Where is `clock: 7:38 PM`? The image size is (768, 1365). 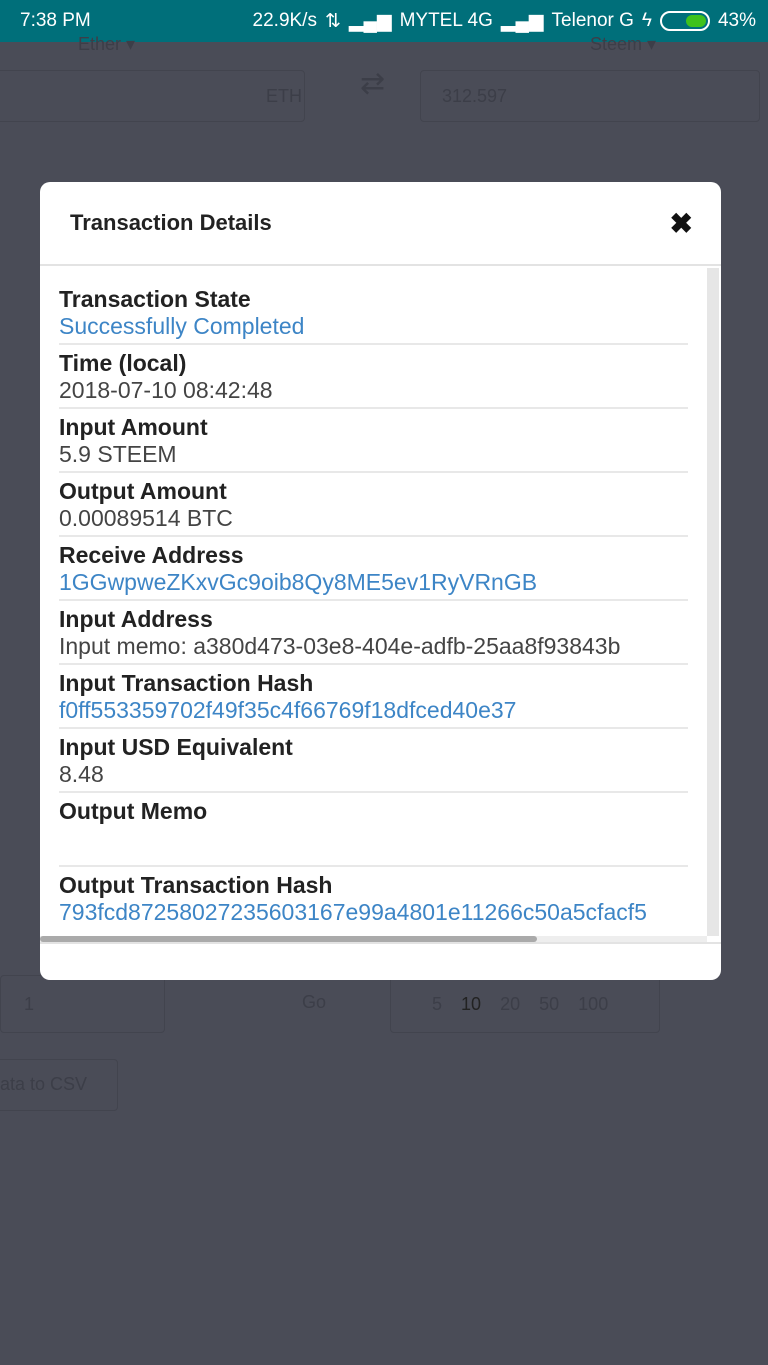 clock: 7:38 PM is located at coordinates (55, 20).